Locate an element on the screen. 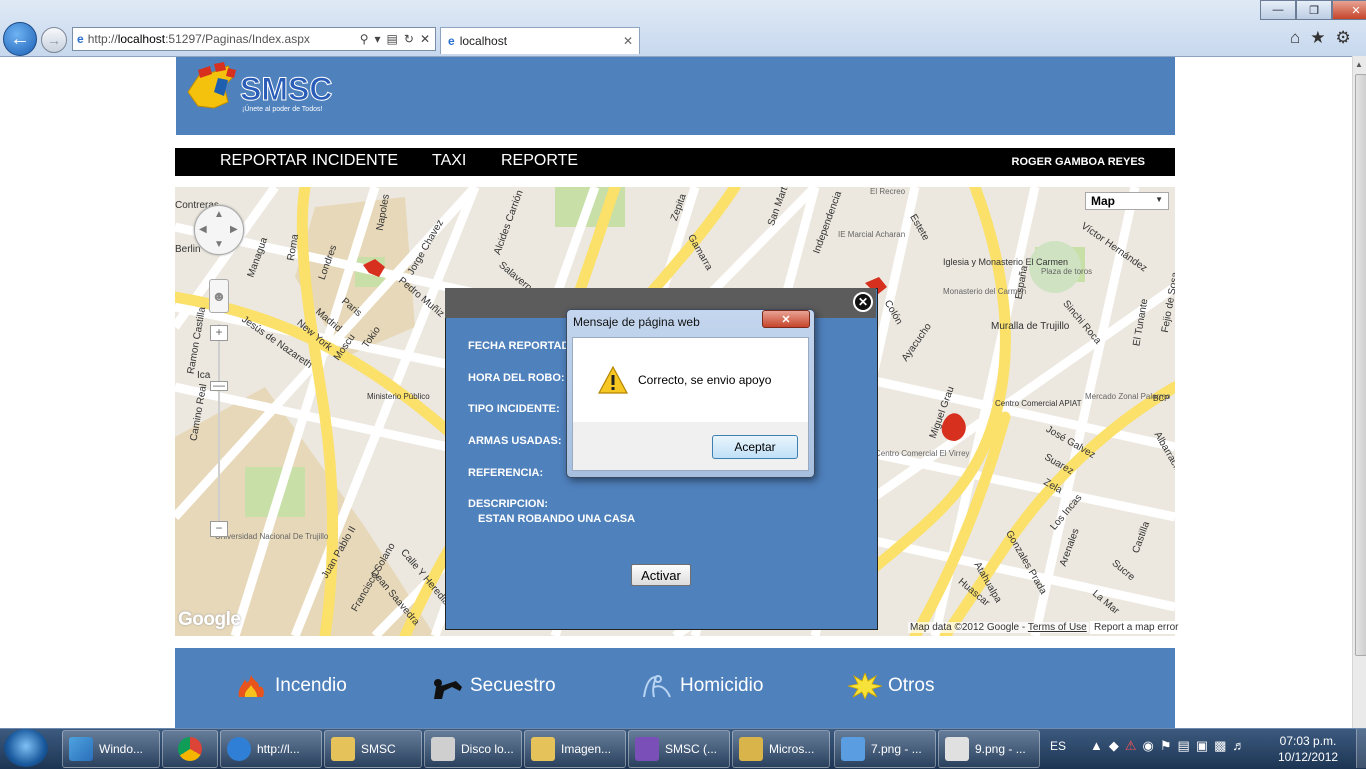 The height and width of the screenshot is (769, 1366). zoom-slider-handle: — is located at coordinates (219, 385).